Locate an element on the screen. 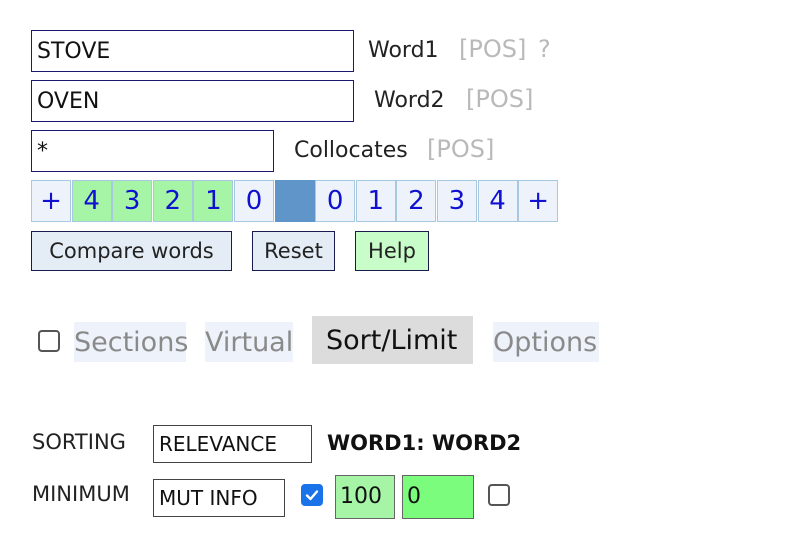 This screenshot has width=787, height=539. check-icon is located at coordinates (312, 495).